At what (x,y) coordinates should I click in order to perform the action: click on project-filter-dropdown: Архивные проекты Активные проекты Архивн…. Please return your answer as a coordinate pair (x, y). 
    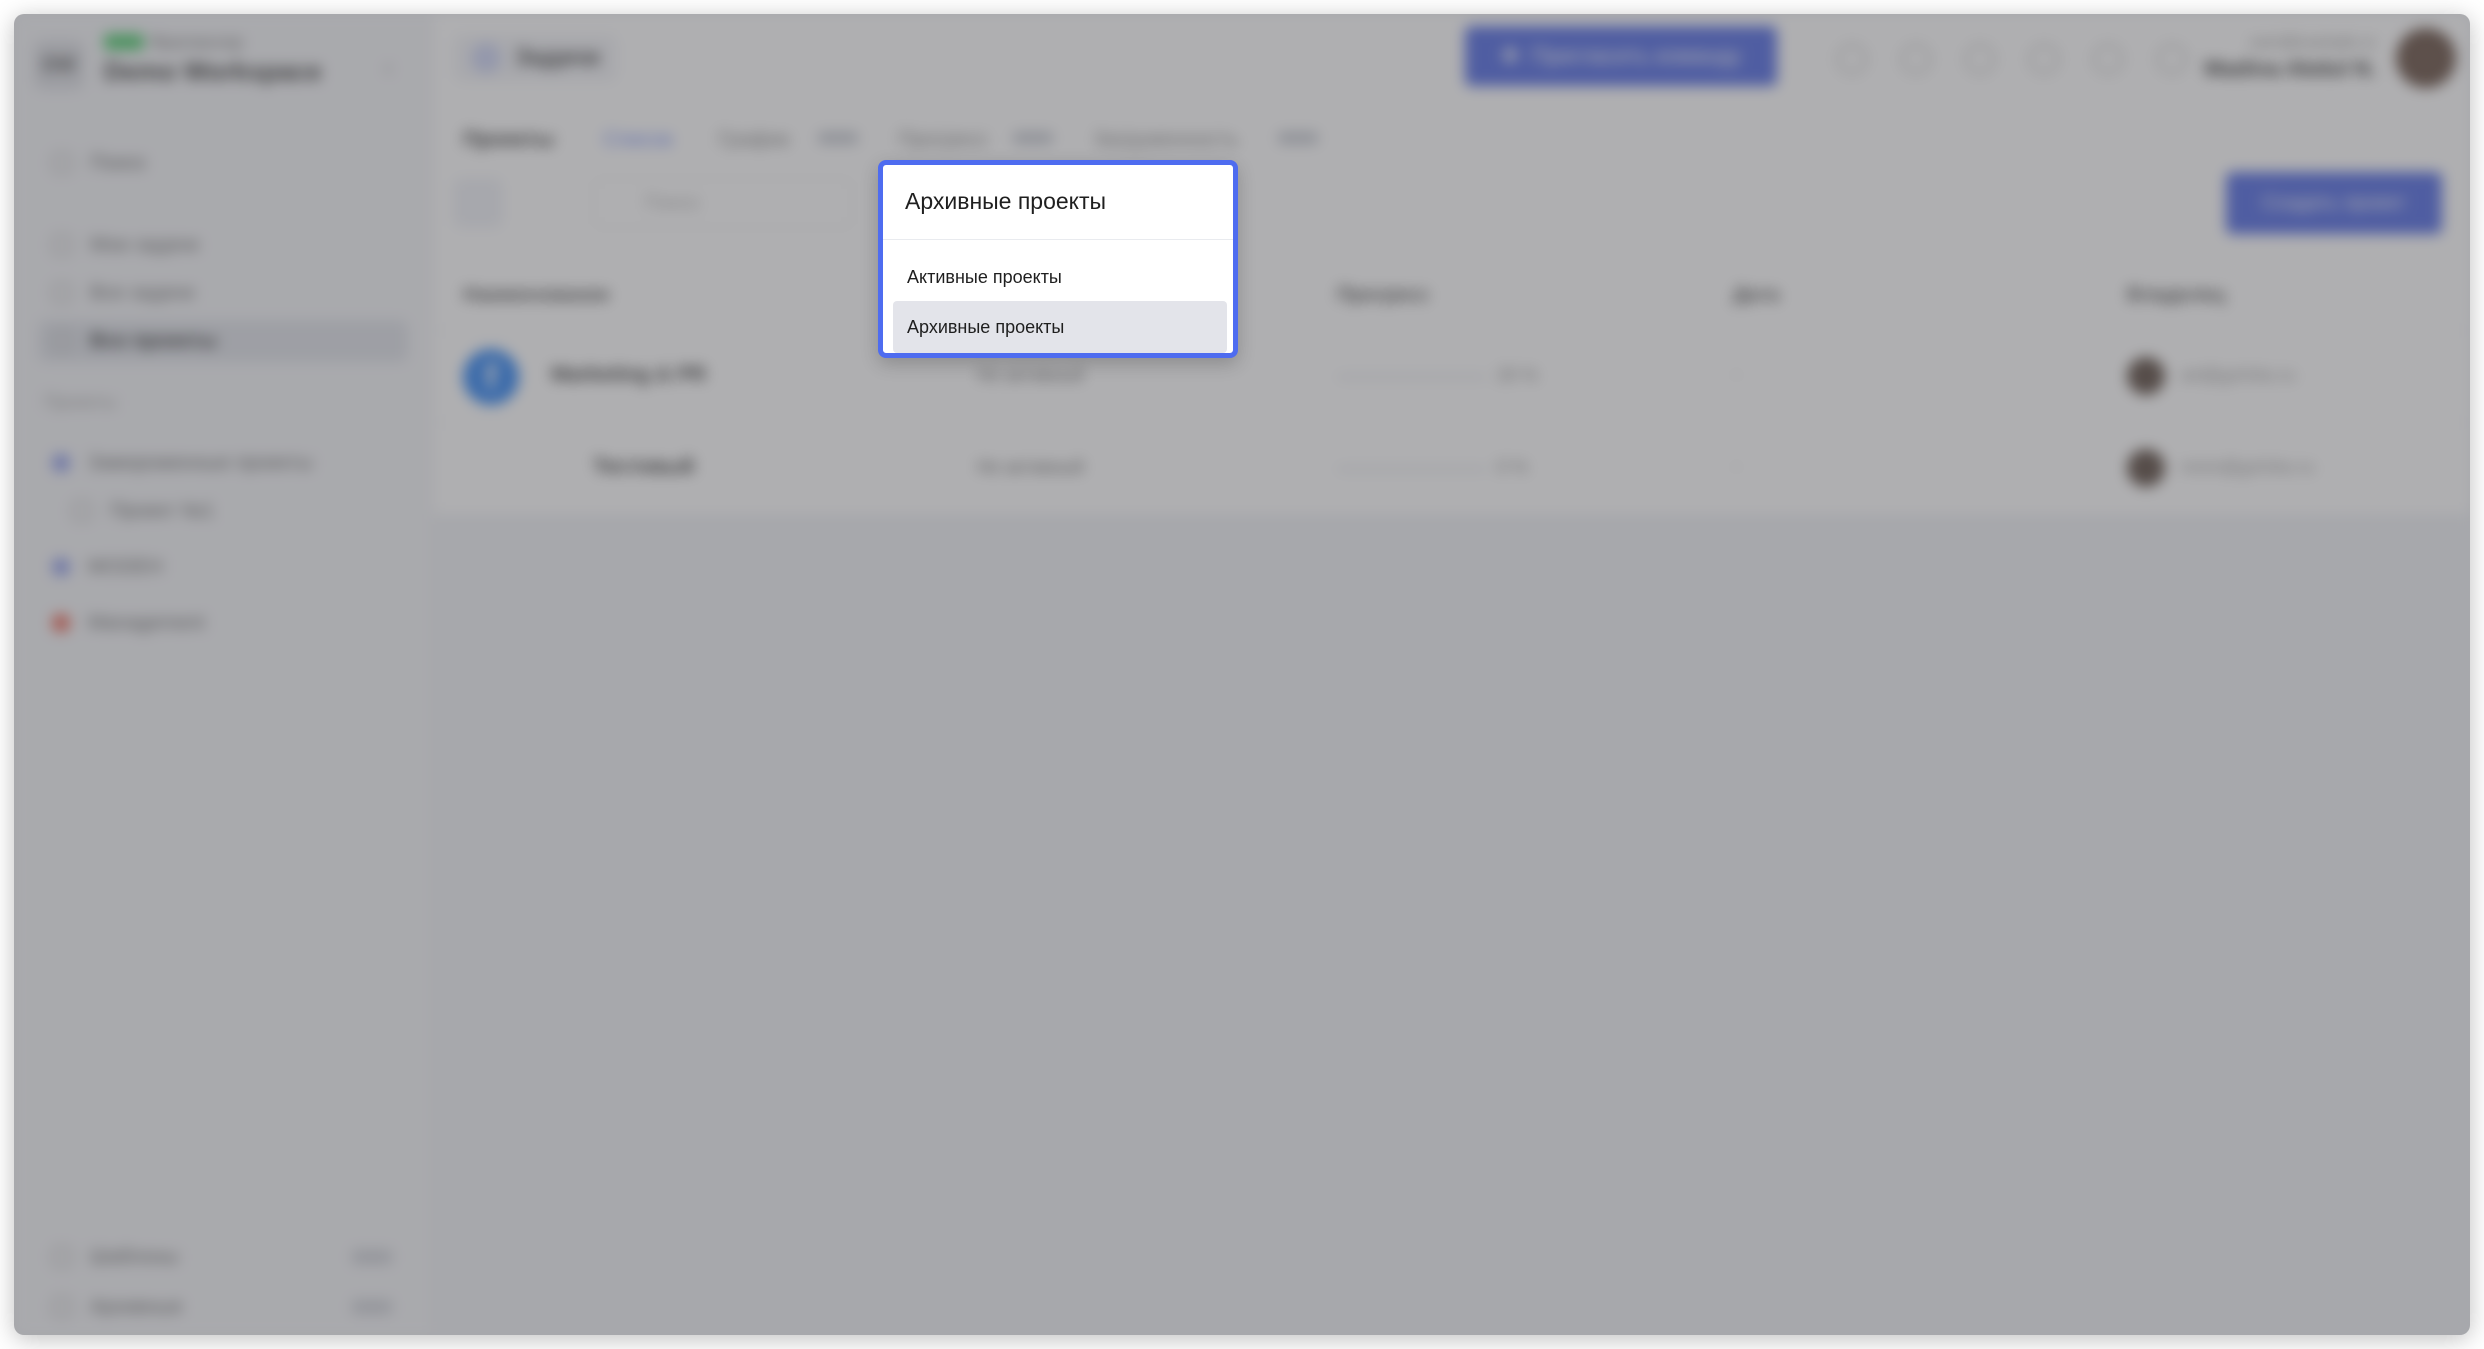
    Looking at the image, I should click on (1058, 259).